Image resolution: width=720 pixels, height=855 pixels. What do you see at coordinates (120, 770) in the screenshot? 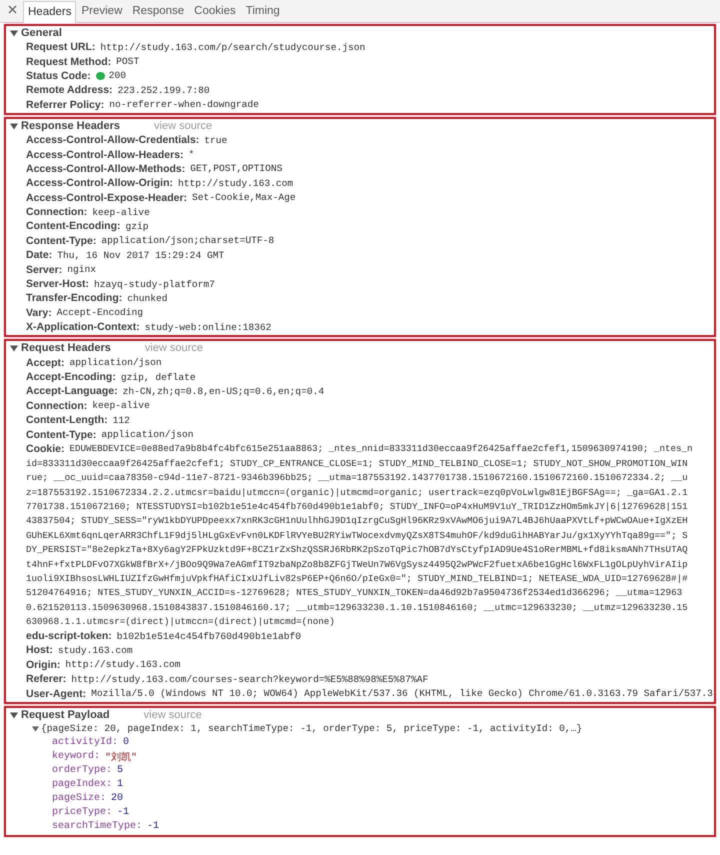
I see `property-value: 5` at bounding box center [120, 770].